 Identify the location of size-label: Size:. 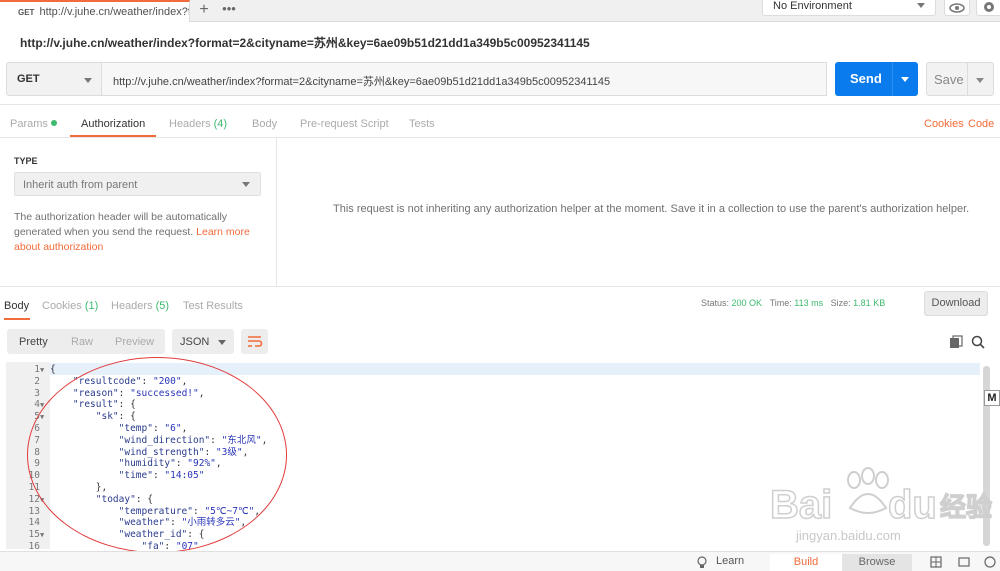
(840, 303).